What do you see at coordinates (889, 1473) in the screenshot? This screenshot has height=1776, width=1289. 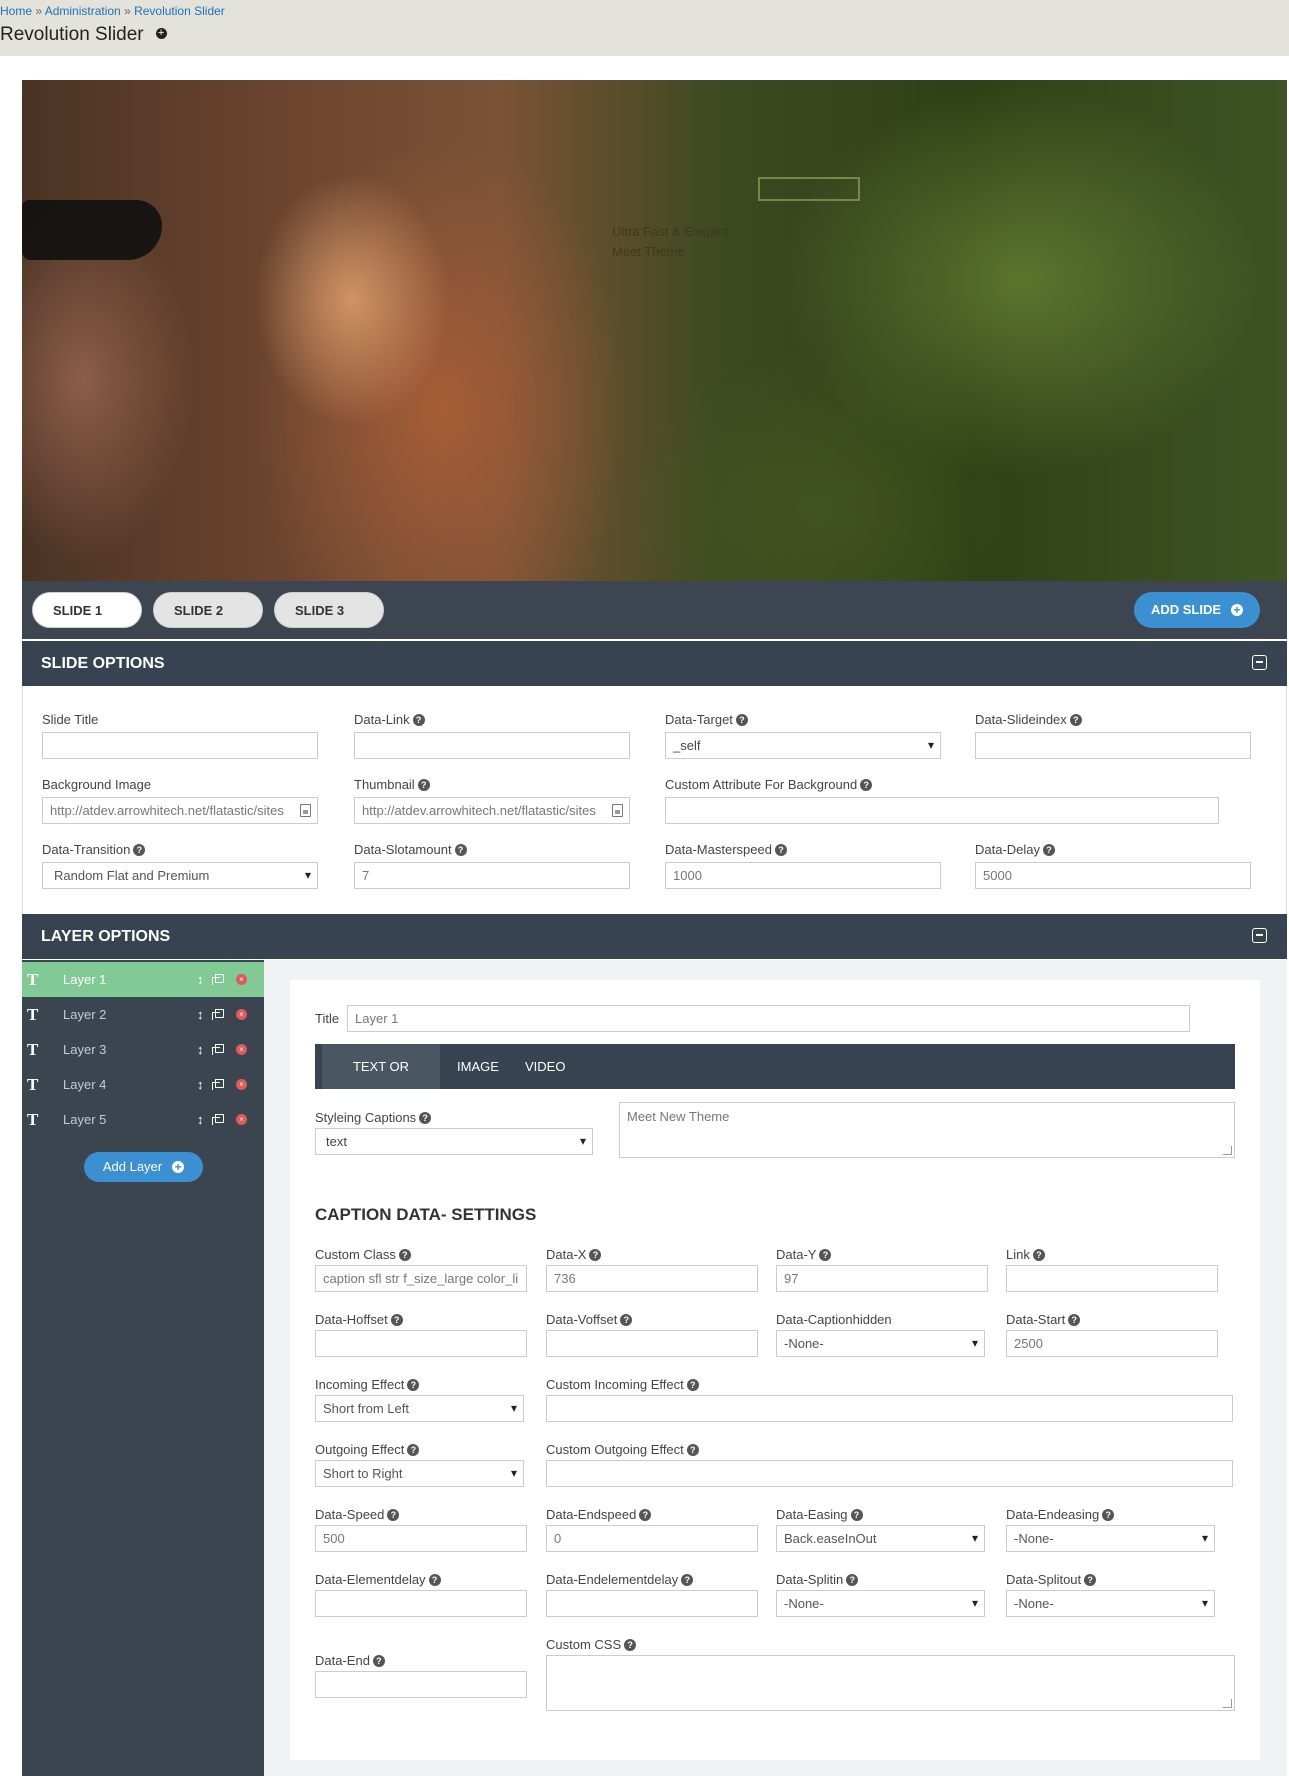 I see `custom-outgoing-effect-input` at bounding box center [889, 1473].